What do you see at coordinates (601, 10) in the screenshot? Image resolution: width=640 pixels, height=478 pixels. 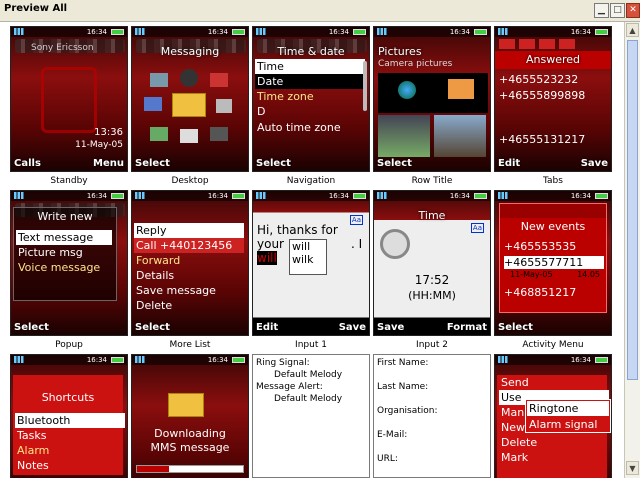 I see `minimize-button: ▁` at bounding box center [601, 10].